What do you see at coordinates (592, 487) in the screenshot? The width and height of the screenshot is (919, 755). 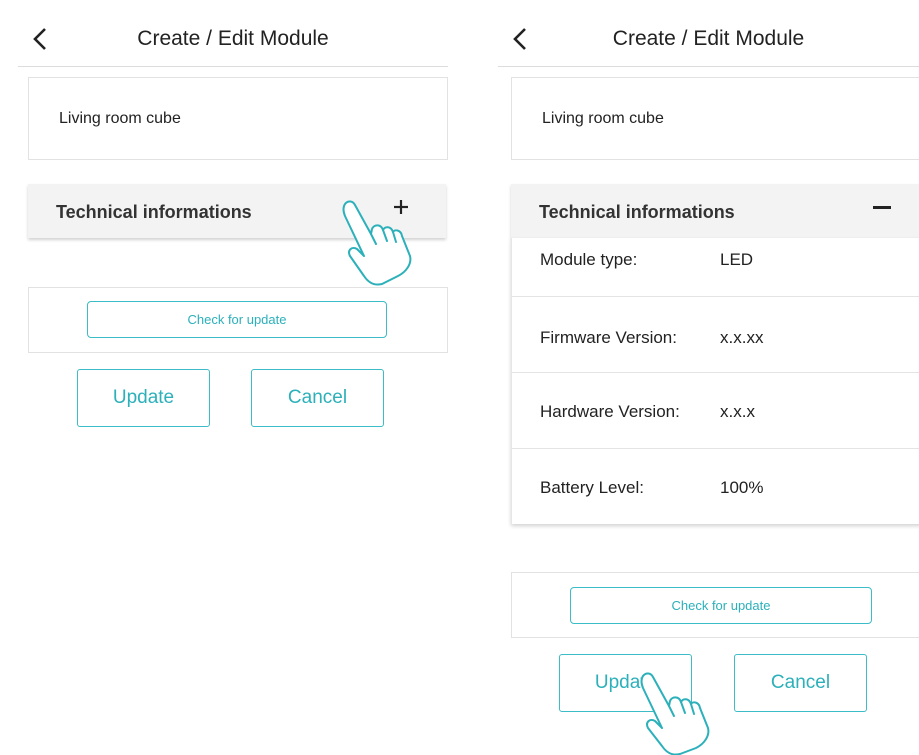 I see `battery-level-label: Battery Level:` at bounding box center [592, 487].